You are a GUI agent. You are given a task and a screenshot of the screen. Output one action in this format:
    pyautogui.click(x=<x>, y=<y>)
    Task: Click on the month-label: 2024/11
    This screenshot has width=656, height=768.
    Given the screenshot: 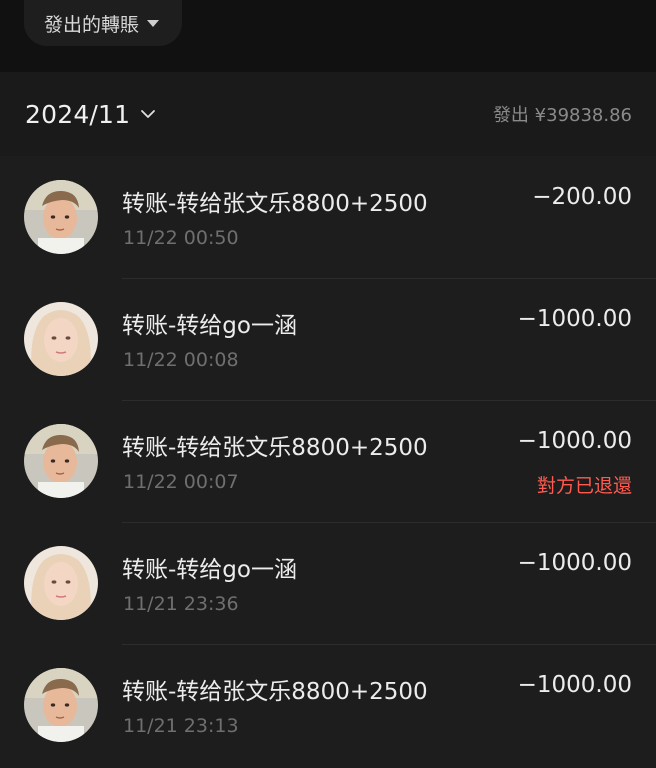 What is the action you would take?
    pyautogui.click(x=78, y=114)
    